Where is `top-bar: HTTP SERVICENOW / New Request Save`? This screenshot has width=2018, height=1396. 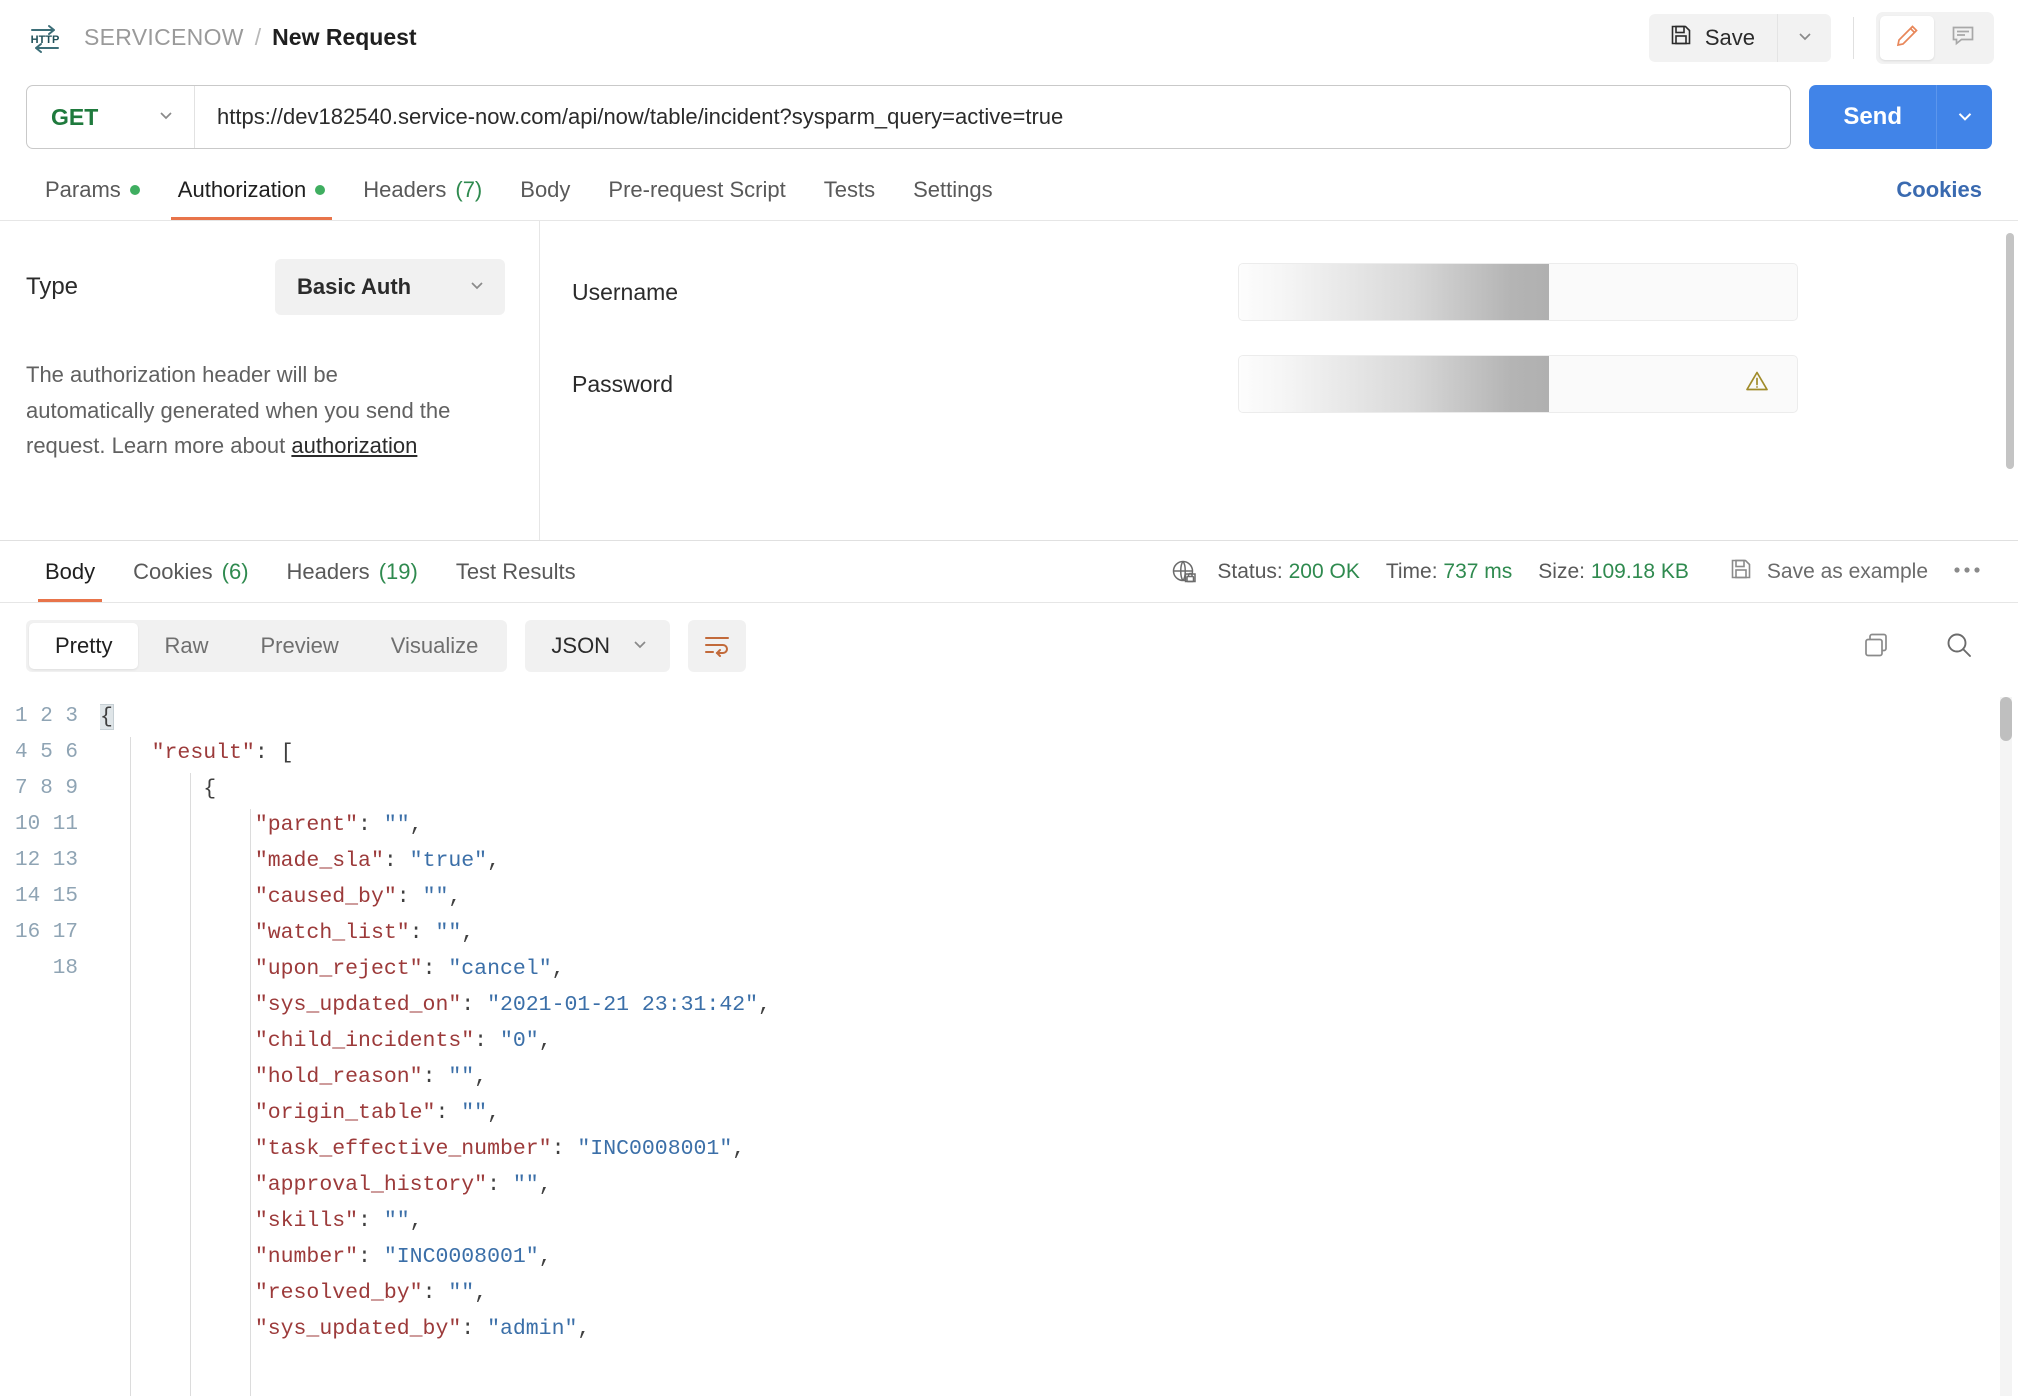 top-bar: HTTP SERVICENOW / New Request Save is located at coordinates (1009, 37).